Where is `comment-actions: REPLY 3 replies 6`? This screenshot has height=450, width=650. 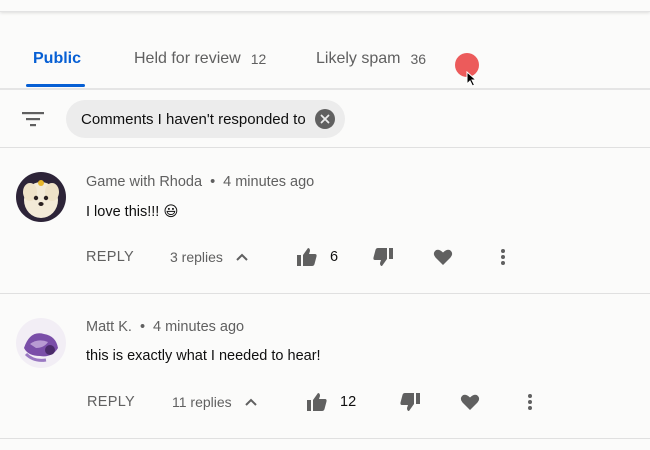 comment-actions: REPLY 3 replies 6 is located at coordinates (325, 257).